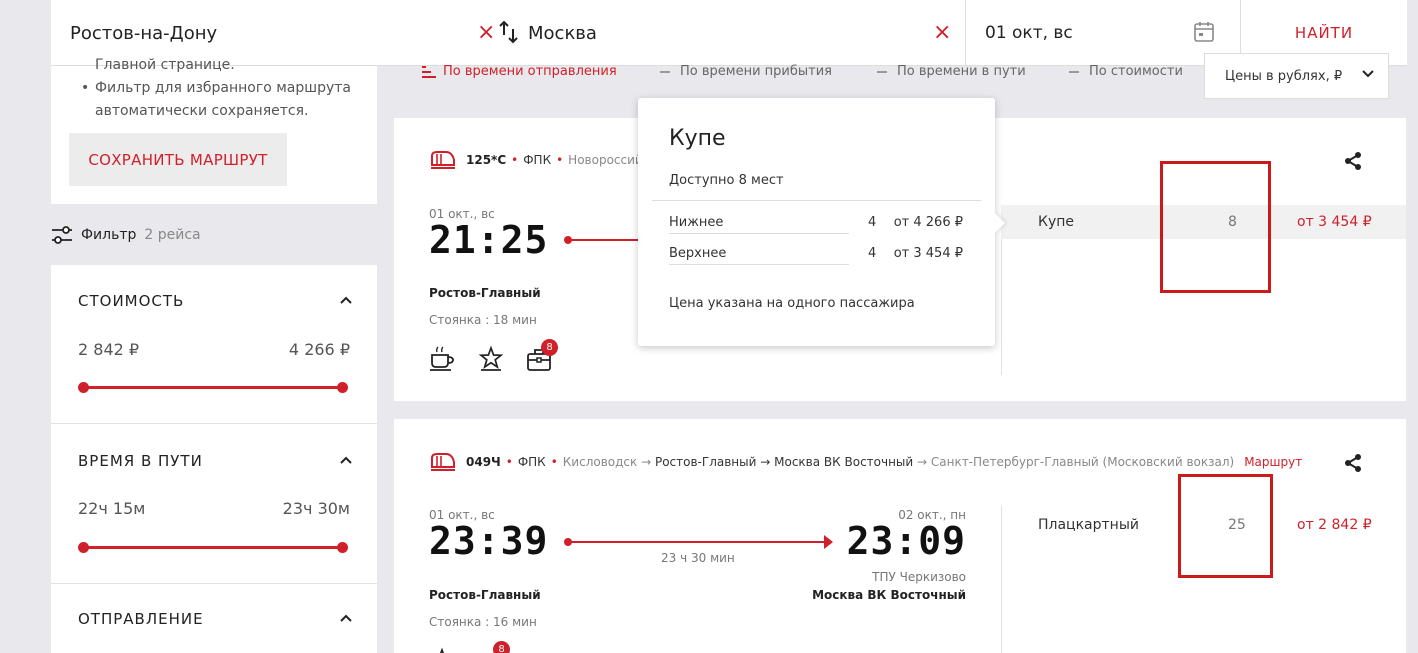 This screenshot has height=653, width=1418. Describe the element at coordinates (705, 462) in the screenshot. I see `route-departure-station: Ростов-Главный` at that location.